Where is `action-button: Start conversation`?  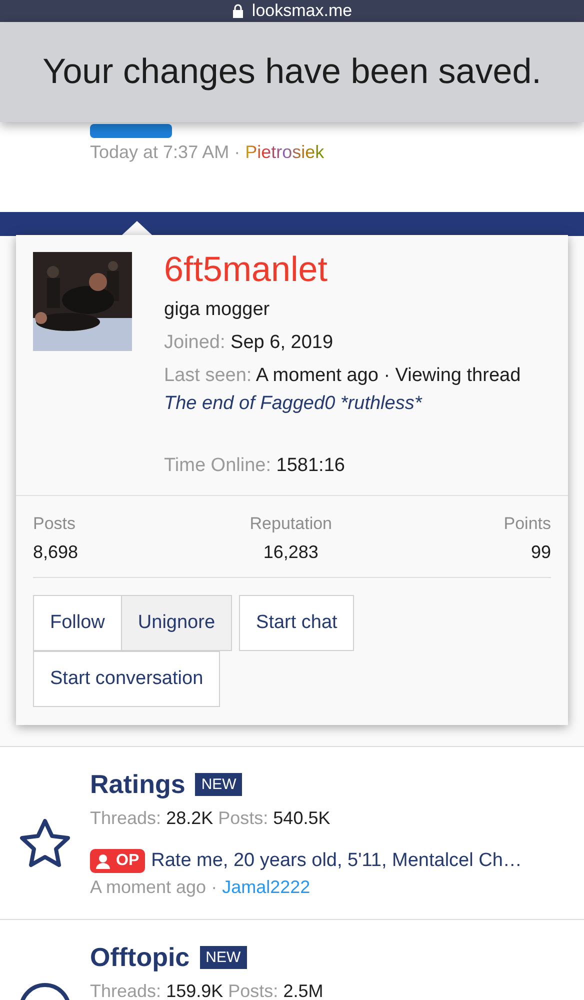 action-button: Start conversation is located at coordinates (126, 679).